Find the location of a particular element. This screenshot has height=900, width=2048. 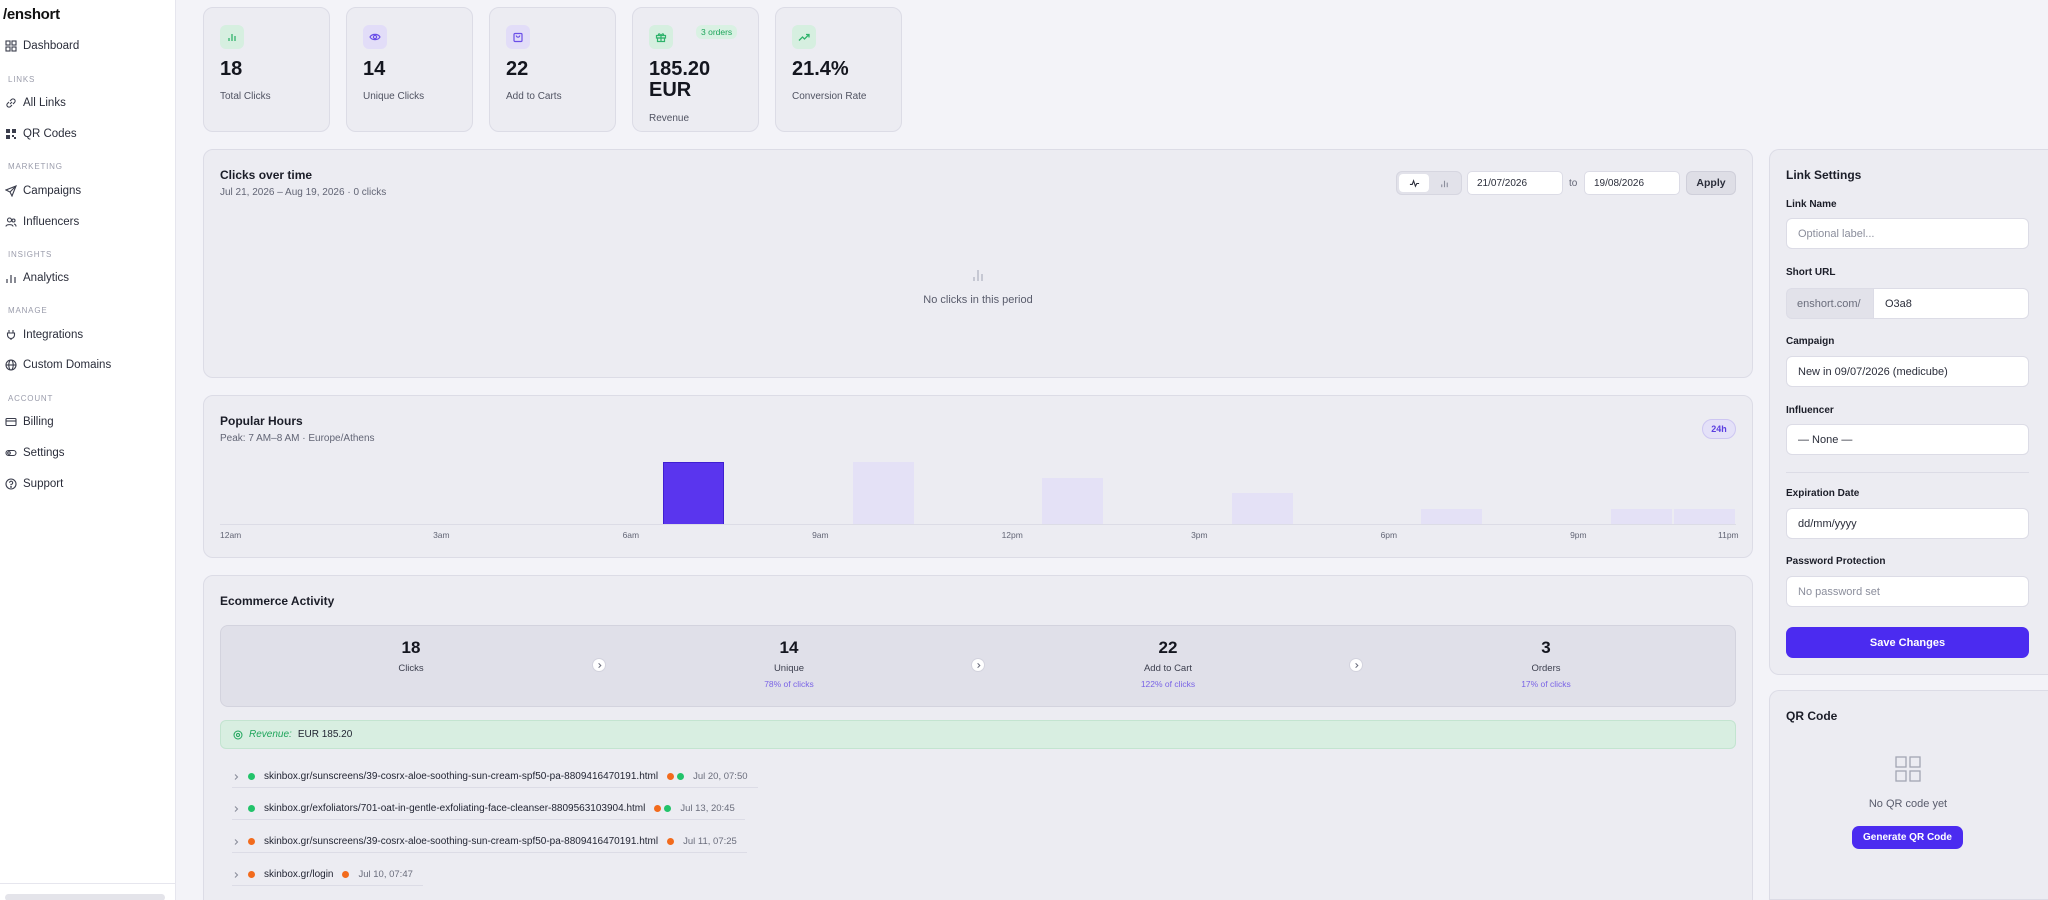

sidebar-section-insights: INSIGHTS is located at coordinates (30, 254).